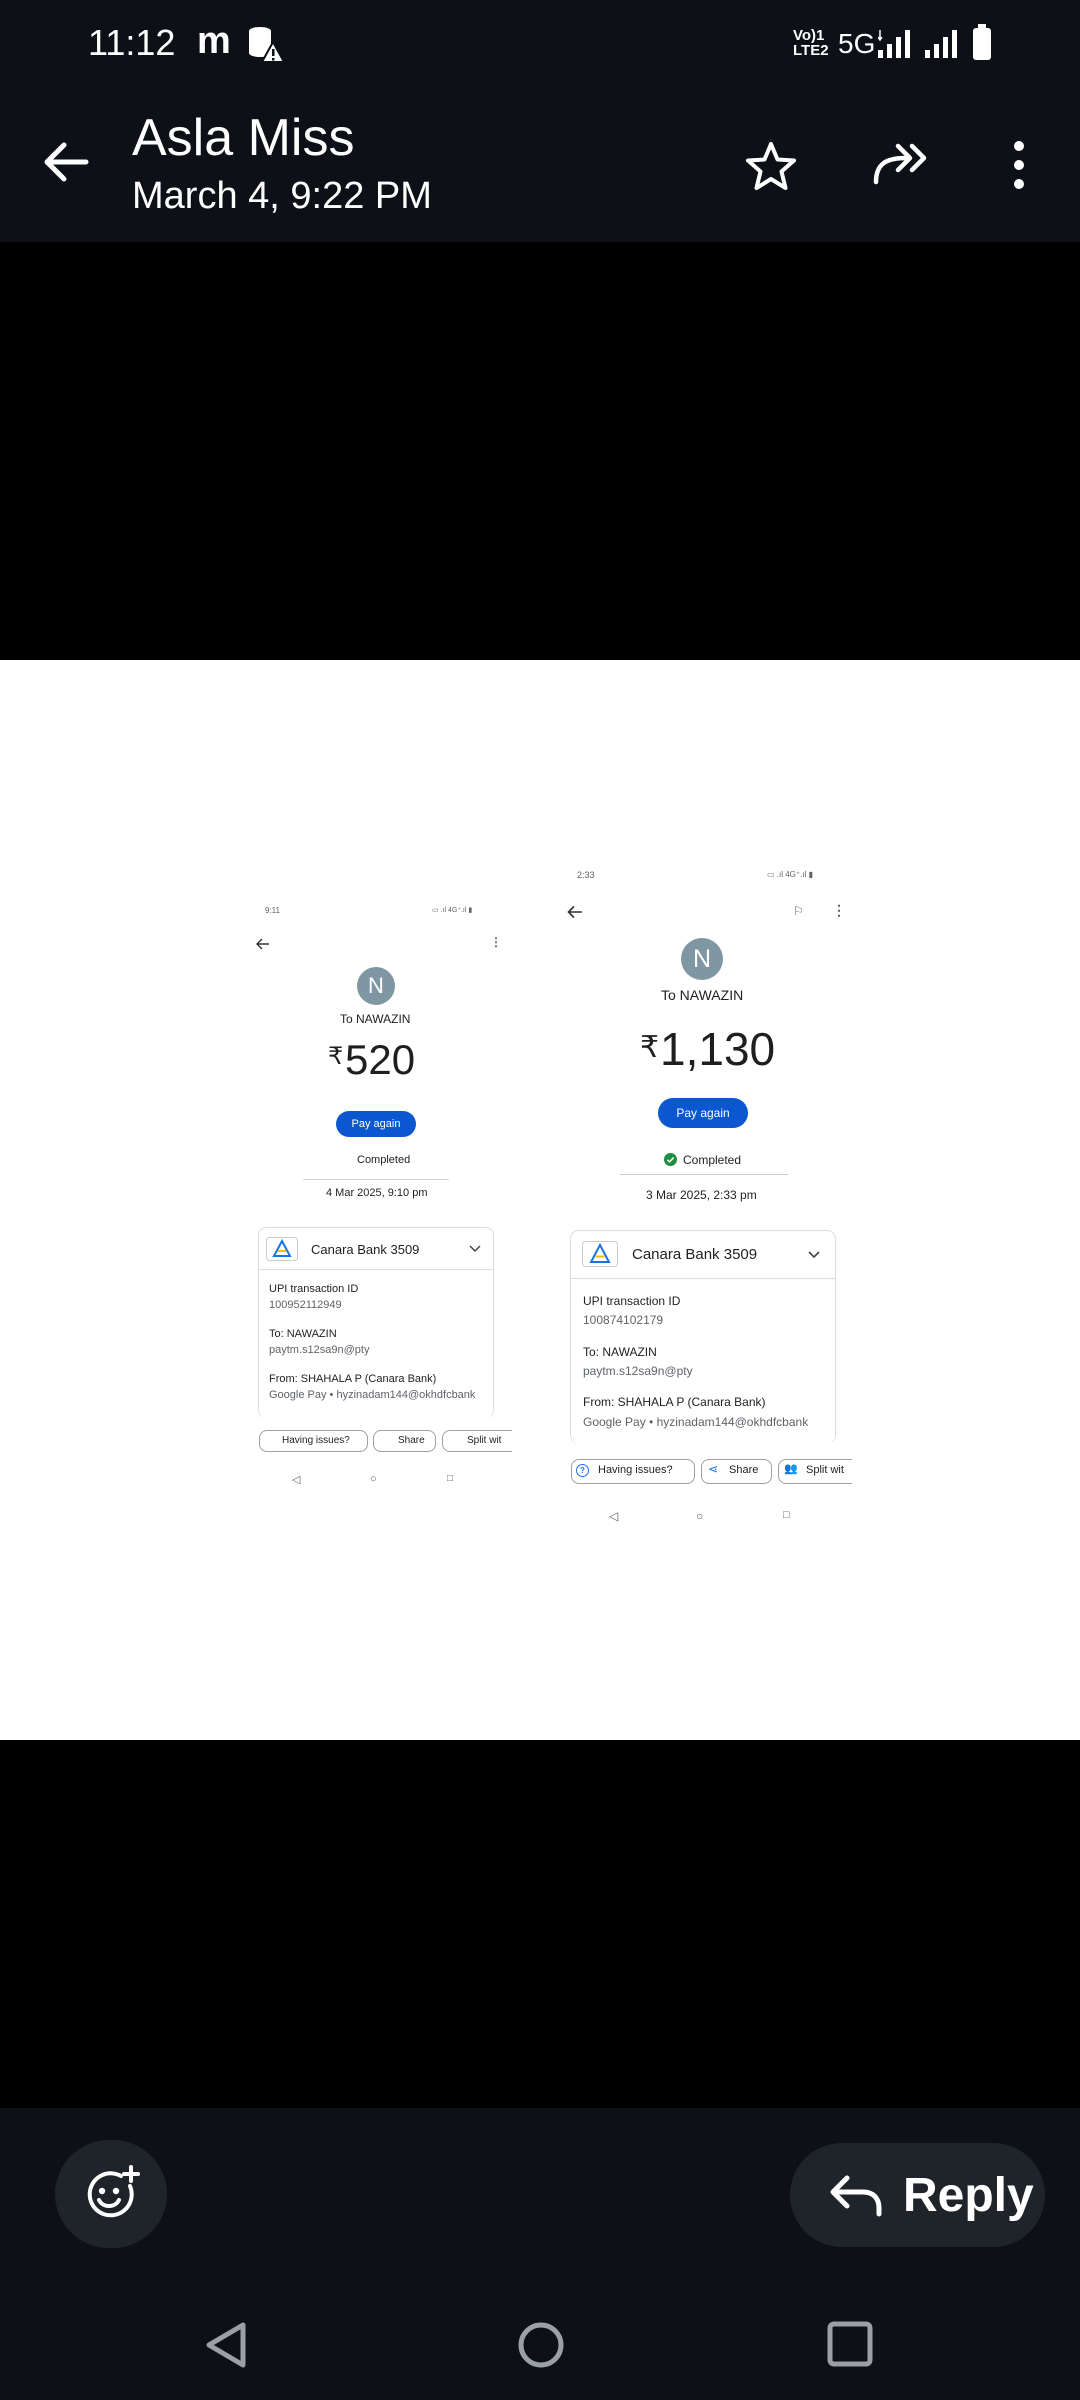 The image size is (1080, 2400). I want to click on system-home-icon, so click(541, 2345).